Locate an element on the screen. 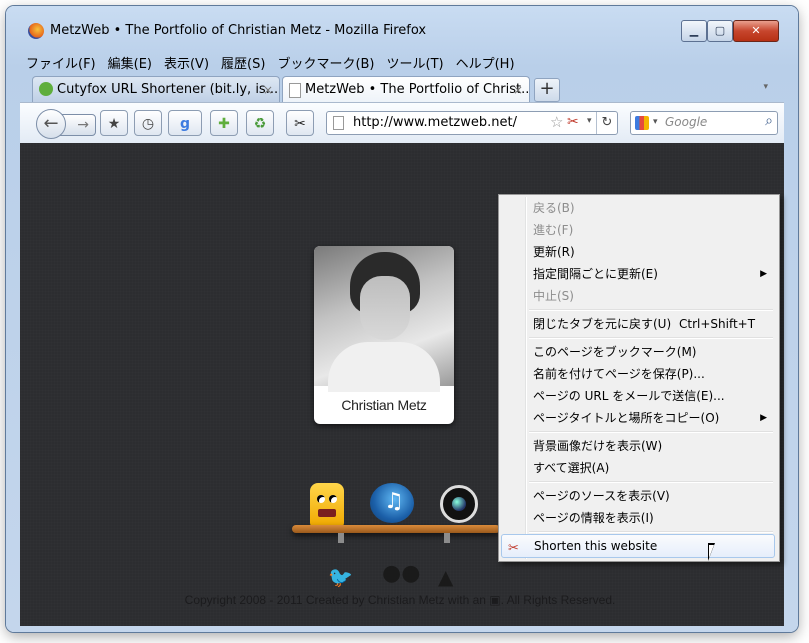 This screenshot has width=809, height=643. menu-file: ファイル(F) is located at coordinates (61, 61).